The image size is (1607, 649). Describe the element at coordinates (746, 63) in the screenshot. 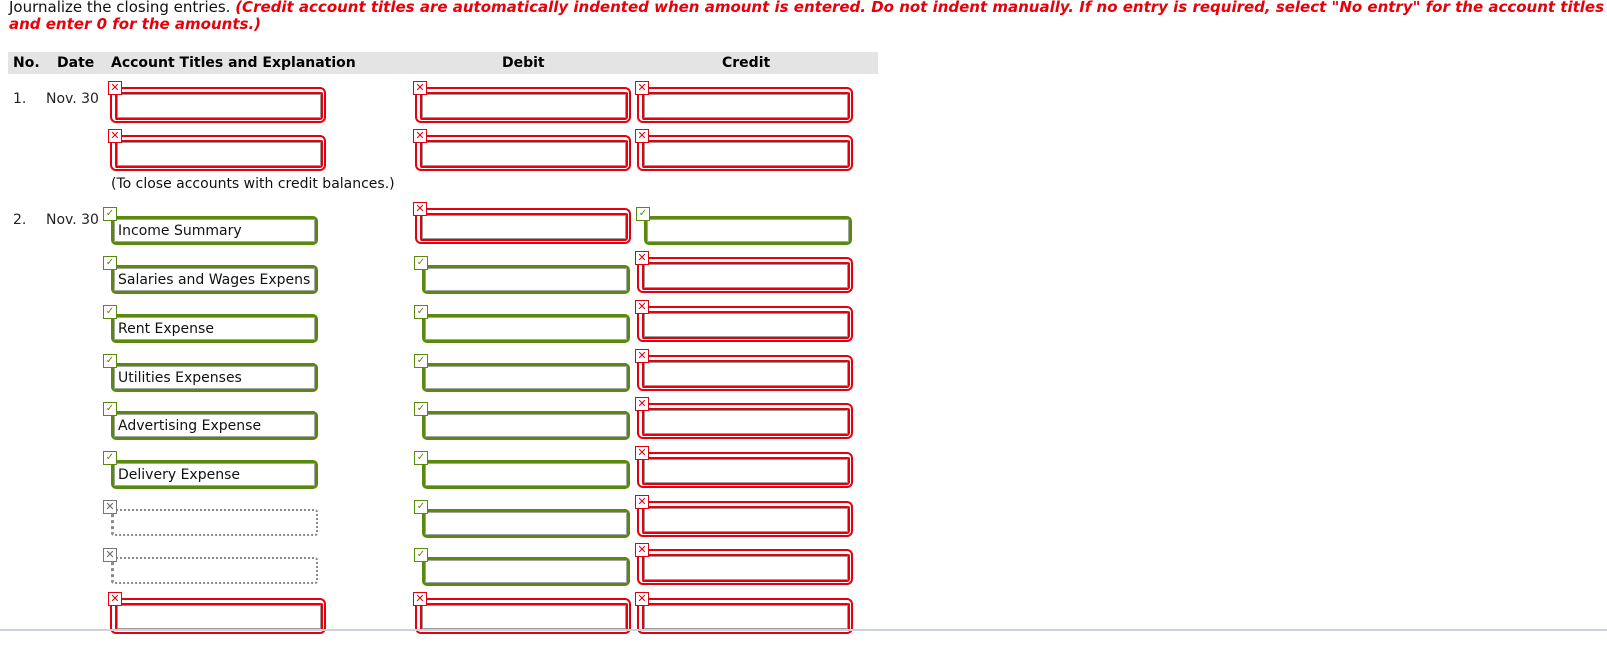

I see `header-credit: Credit` at that location.